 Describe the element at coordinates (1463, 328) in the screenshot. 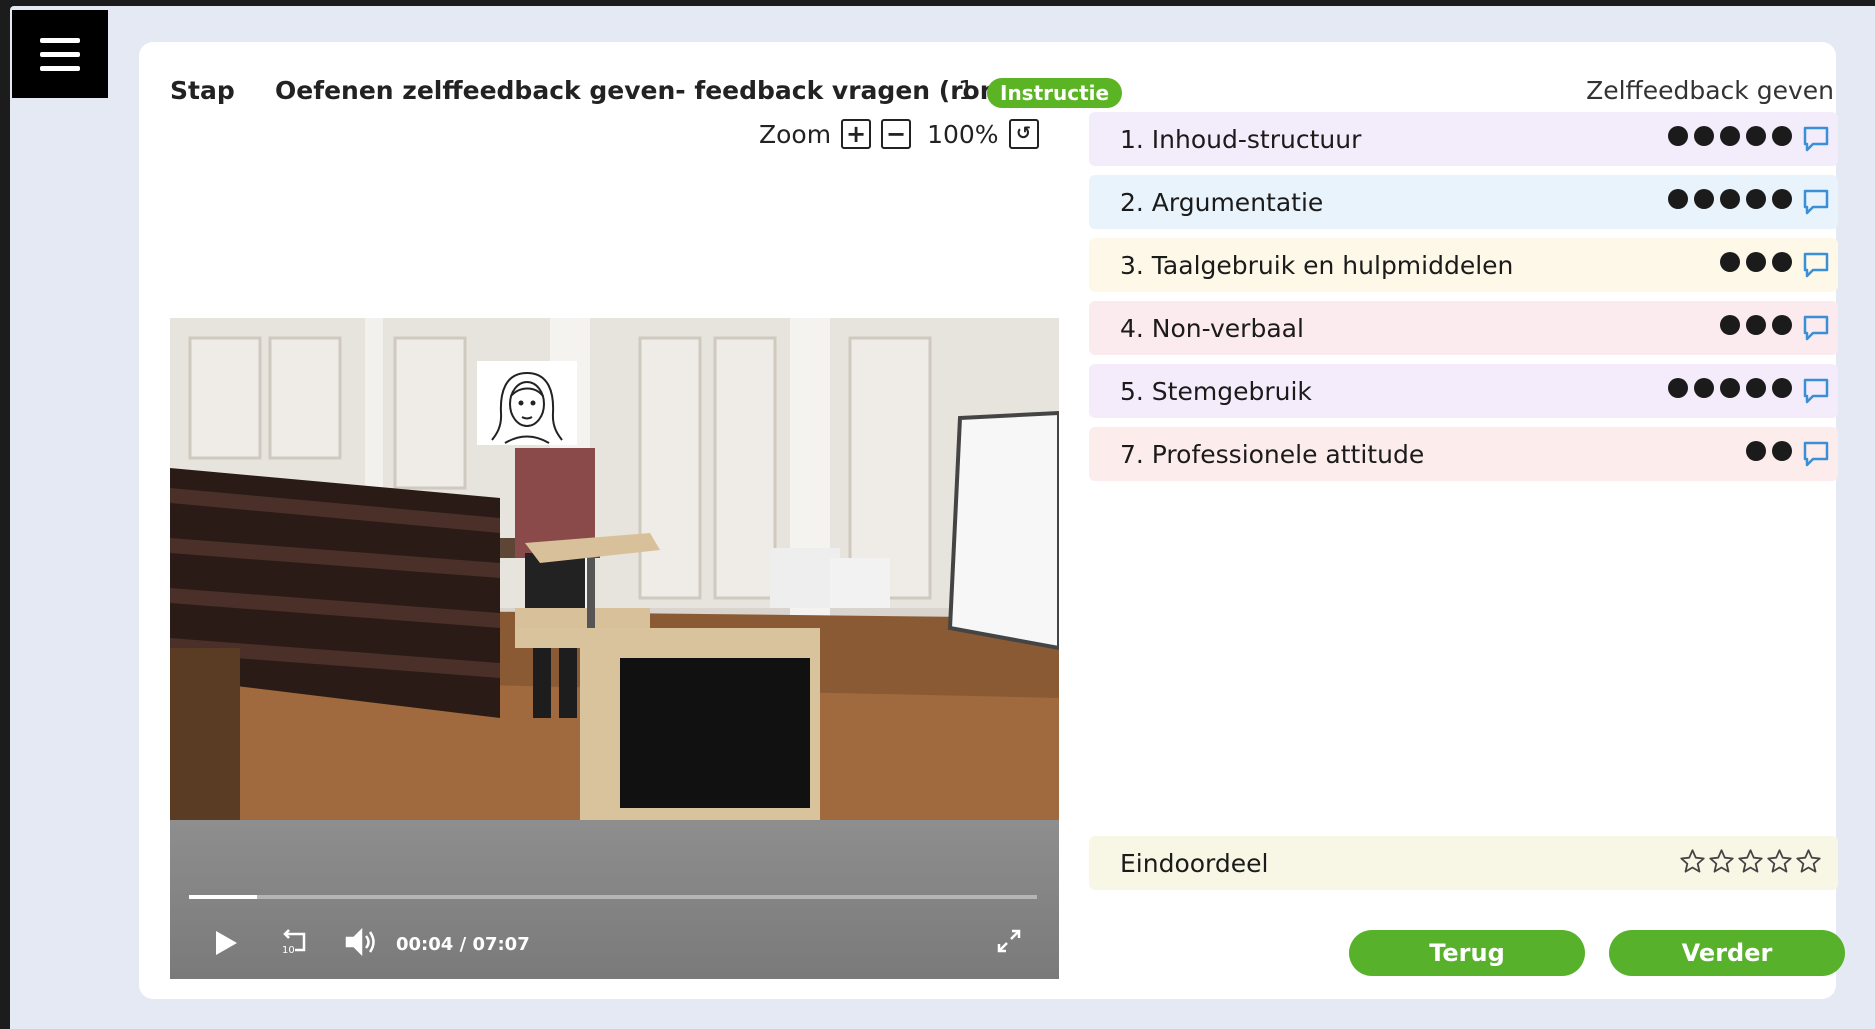

I see `criterion-row: 4. Non-verbaal` at that location.